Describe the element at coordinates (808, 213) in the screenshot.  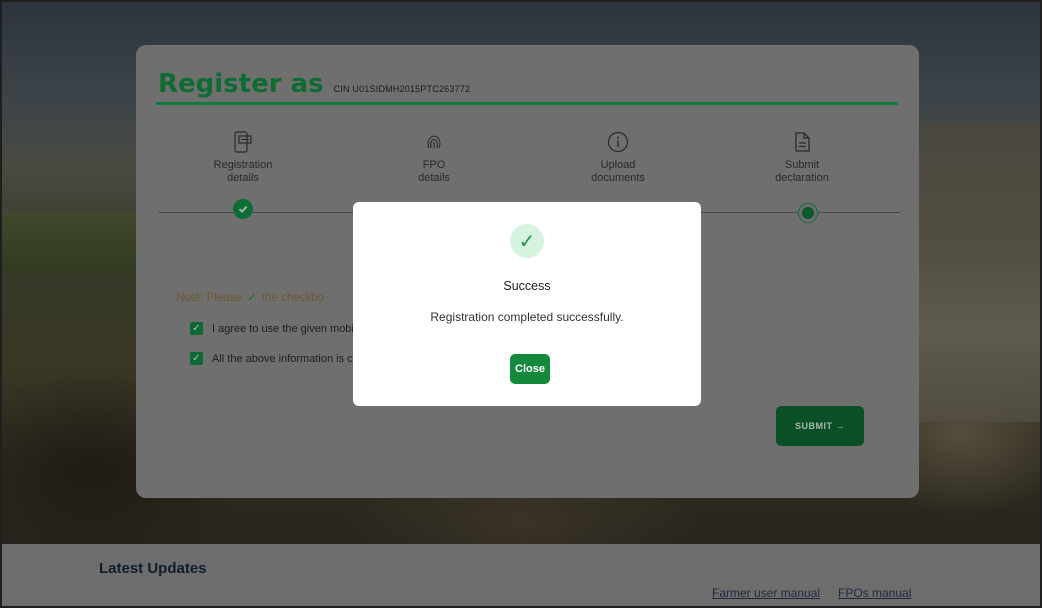
I see `step-current-dot-icon` at that location.